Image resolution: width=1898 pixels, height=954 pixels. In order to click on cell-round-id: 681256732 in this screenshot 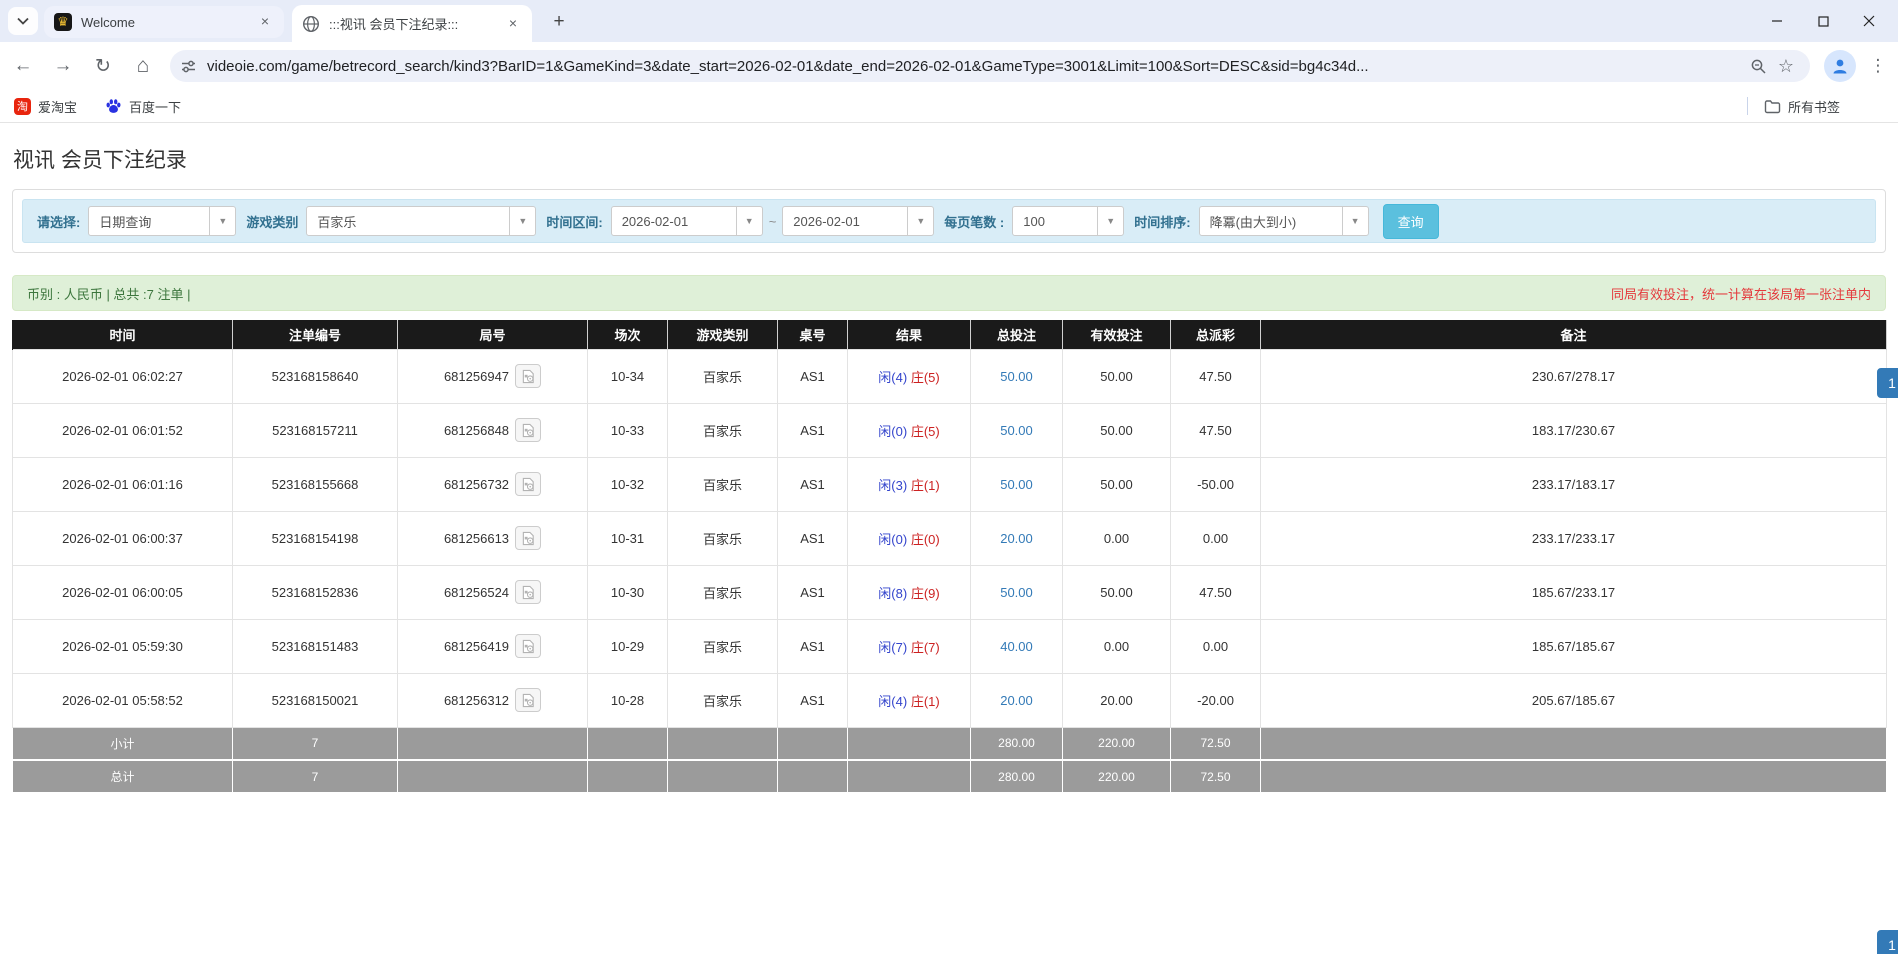, I will do `click(492, 484)`.